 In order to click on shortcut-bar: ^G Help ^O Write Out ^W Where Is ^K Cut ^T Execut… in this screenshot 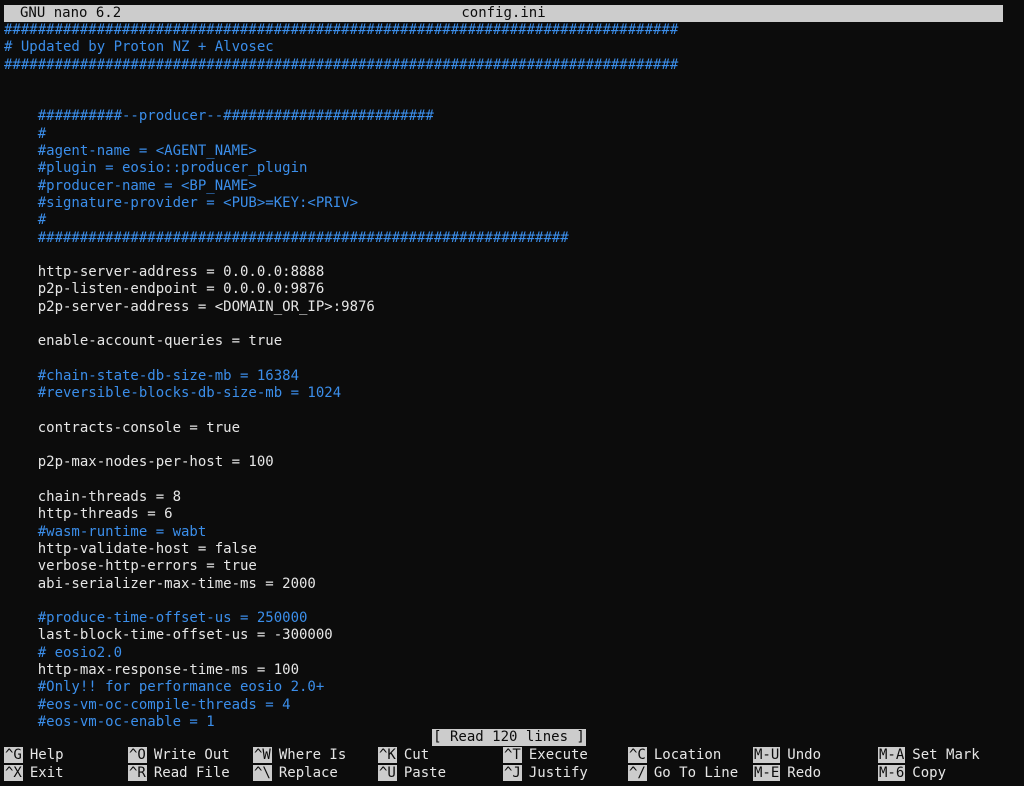, I will do `click(512, 765)`.